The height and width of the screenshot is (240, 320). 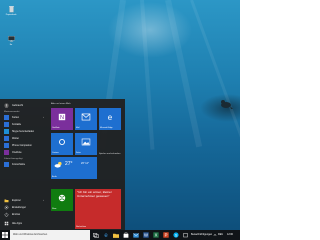 I want to click on app-item-phone-companion: Phone Companion, so click(x=23, y=145).